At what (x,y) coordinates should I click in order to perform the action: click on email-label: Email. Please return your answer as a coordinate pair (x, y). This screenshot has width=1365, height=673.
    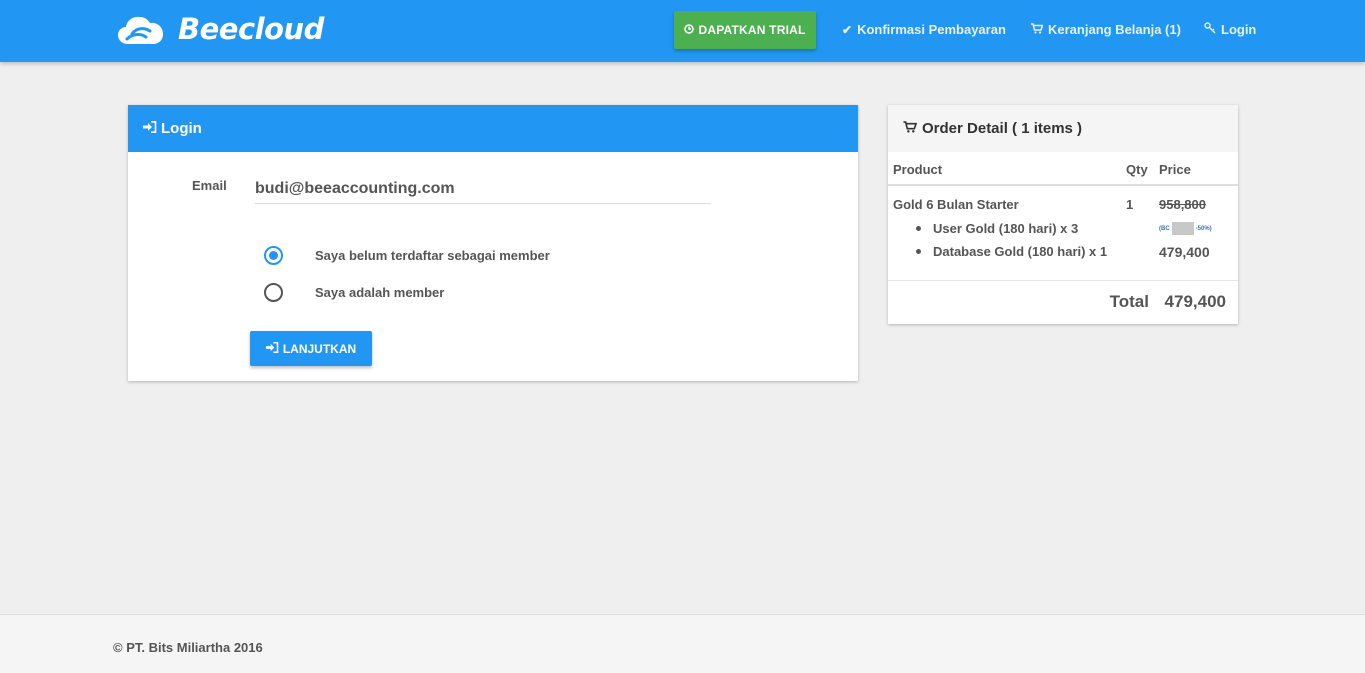
    Looking at the image, I should click on (209, 185).